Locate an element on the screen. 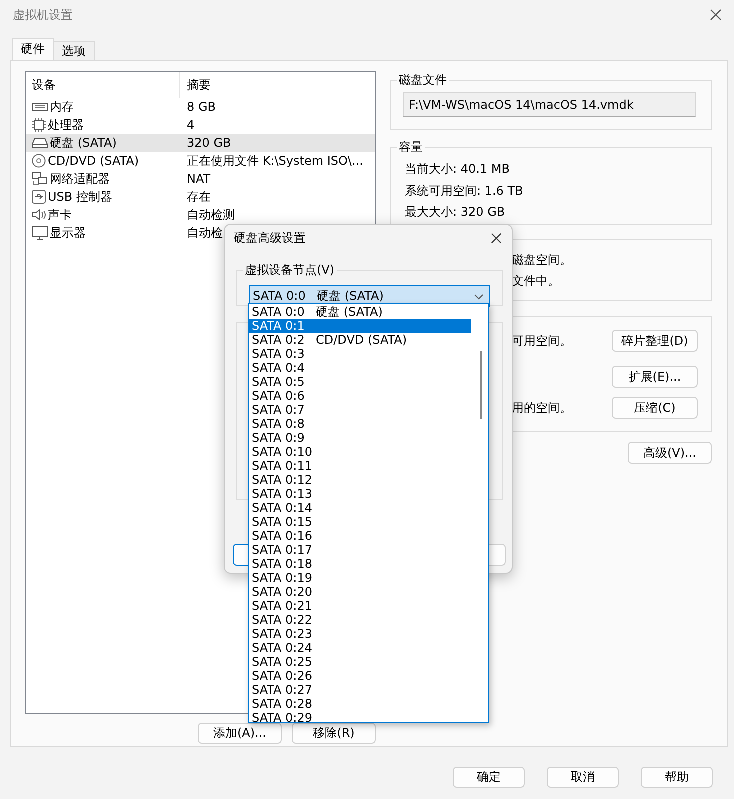 This screenshot has width=734, height=799. dropdown-option: SATA 0:16 is located at coordinates (360, 536).